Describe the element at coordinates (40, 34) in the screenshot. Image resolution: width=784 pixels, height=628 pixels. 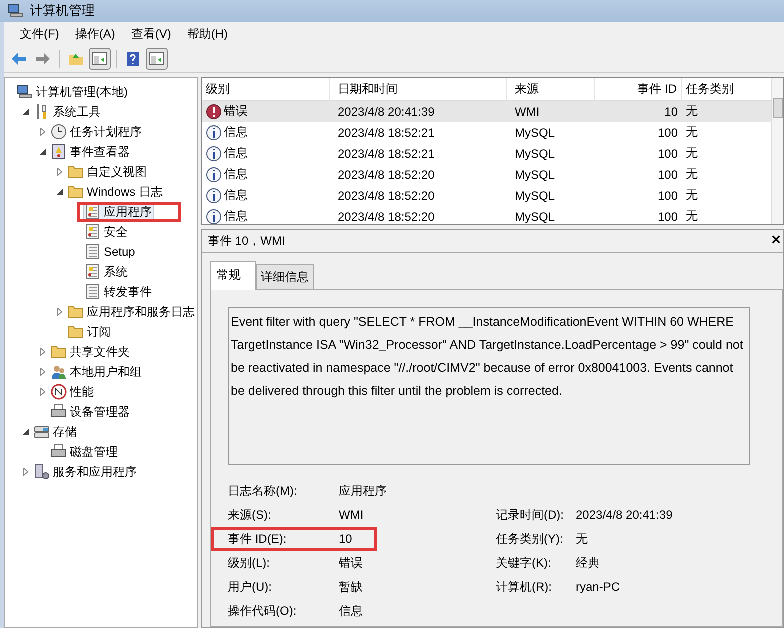
I see `menu-item: 文件(F)` at that location.